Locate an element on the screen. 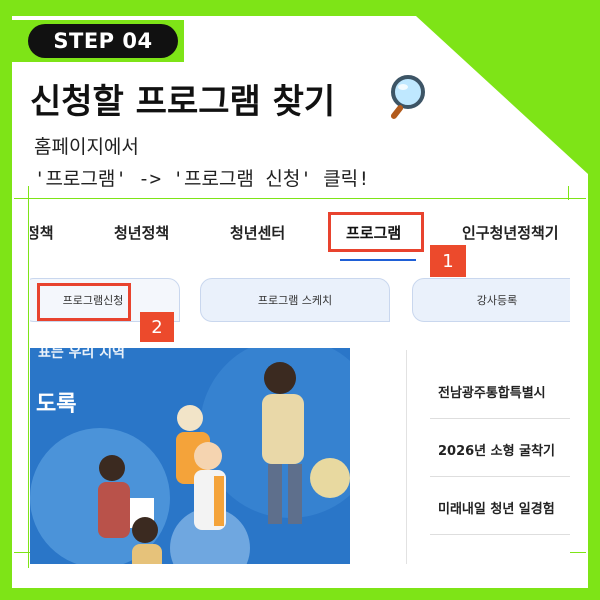 The image size is (600, 600). list-item: 전남광주통합특별시 is located at coordinates (492, 391).